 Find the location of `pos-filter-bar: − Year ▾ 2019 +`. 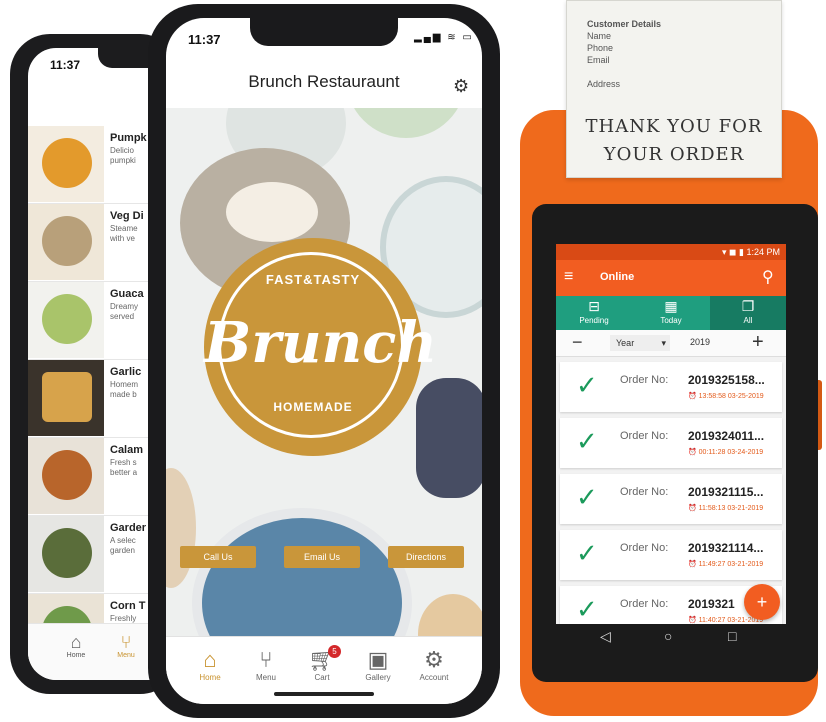

pos-filter-bar: − Year ▾ 2019 + is located at coordinates (671, 343).